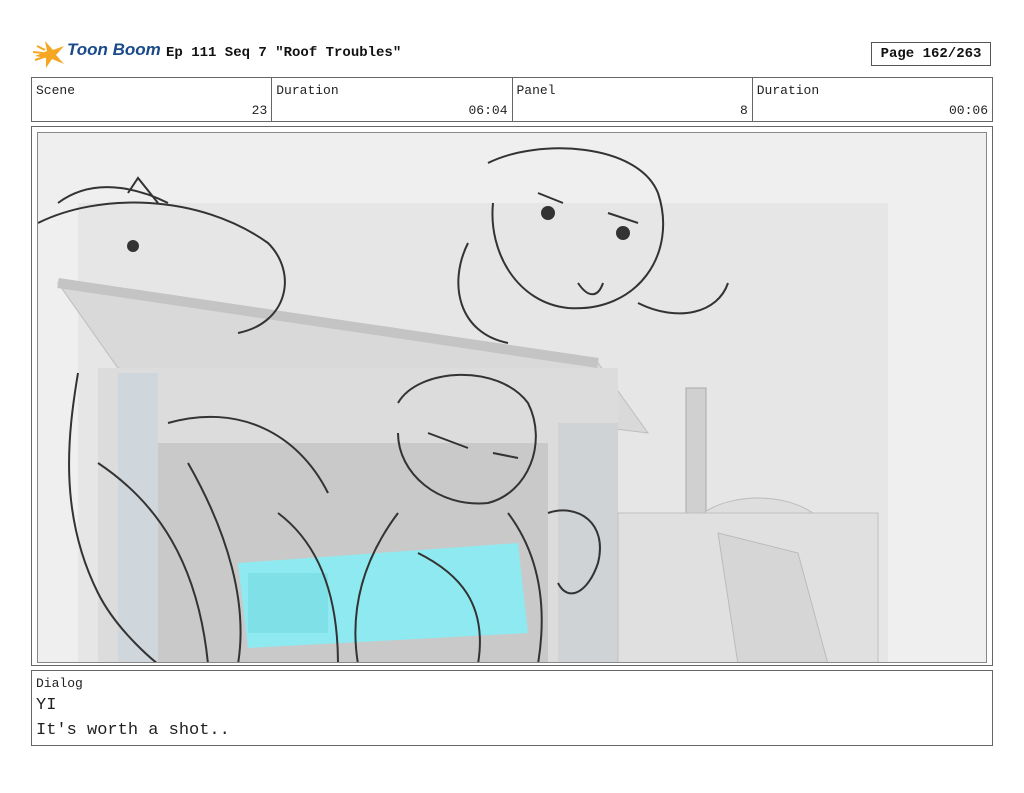 The width and height of the screenshot is (1024, 793). Describe the element at coordinates (536, 90) in the screenshot. I see `panel-label: Panel` at that location.